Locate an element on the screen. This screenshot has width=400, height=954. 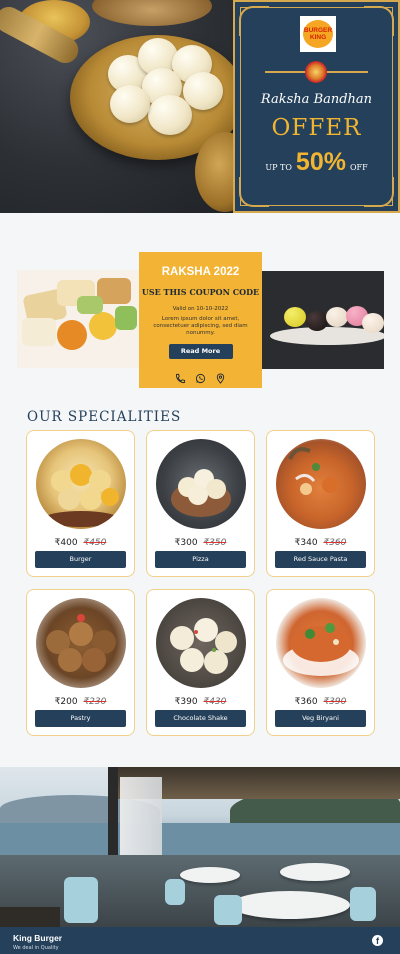
current-price: ₹390 is located at coordinates (186, 702).